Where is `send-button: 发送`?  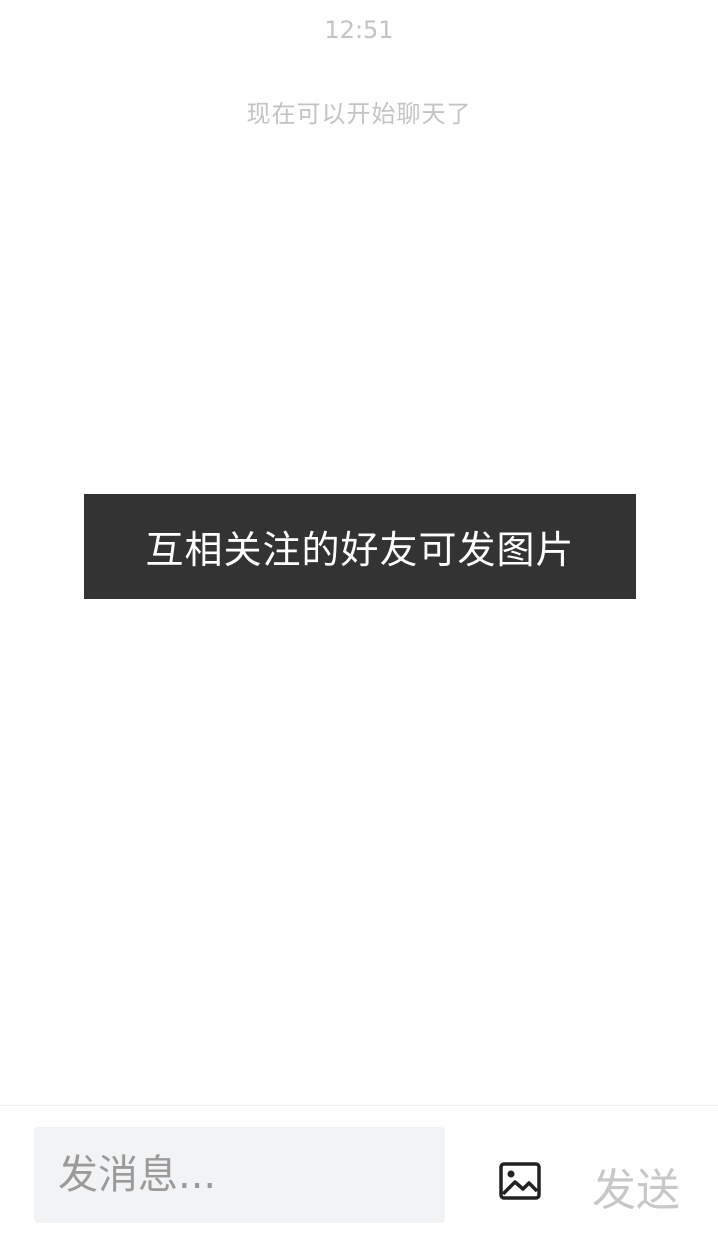 send-button: 发送 is located at coordinates (636, 1185).